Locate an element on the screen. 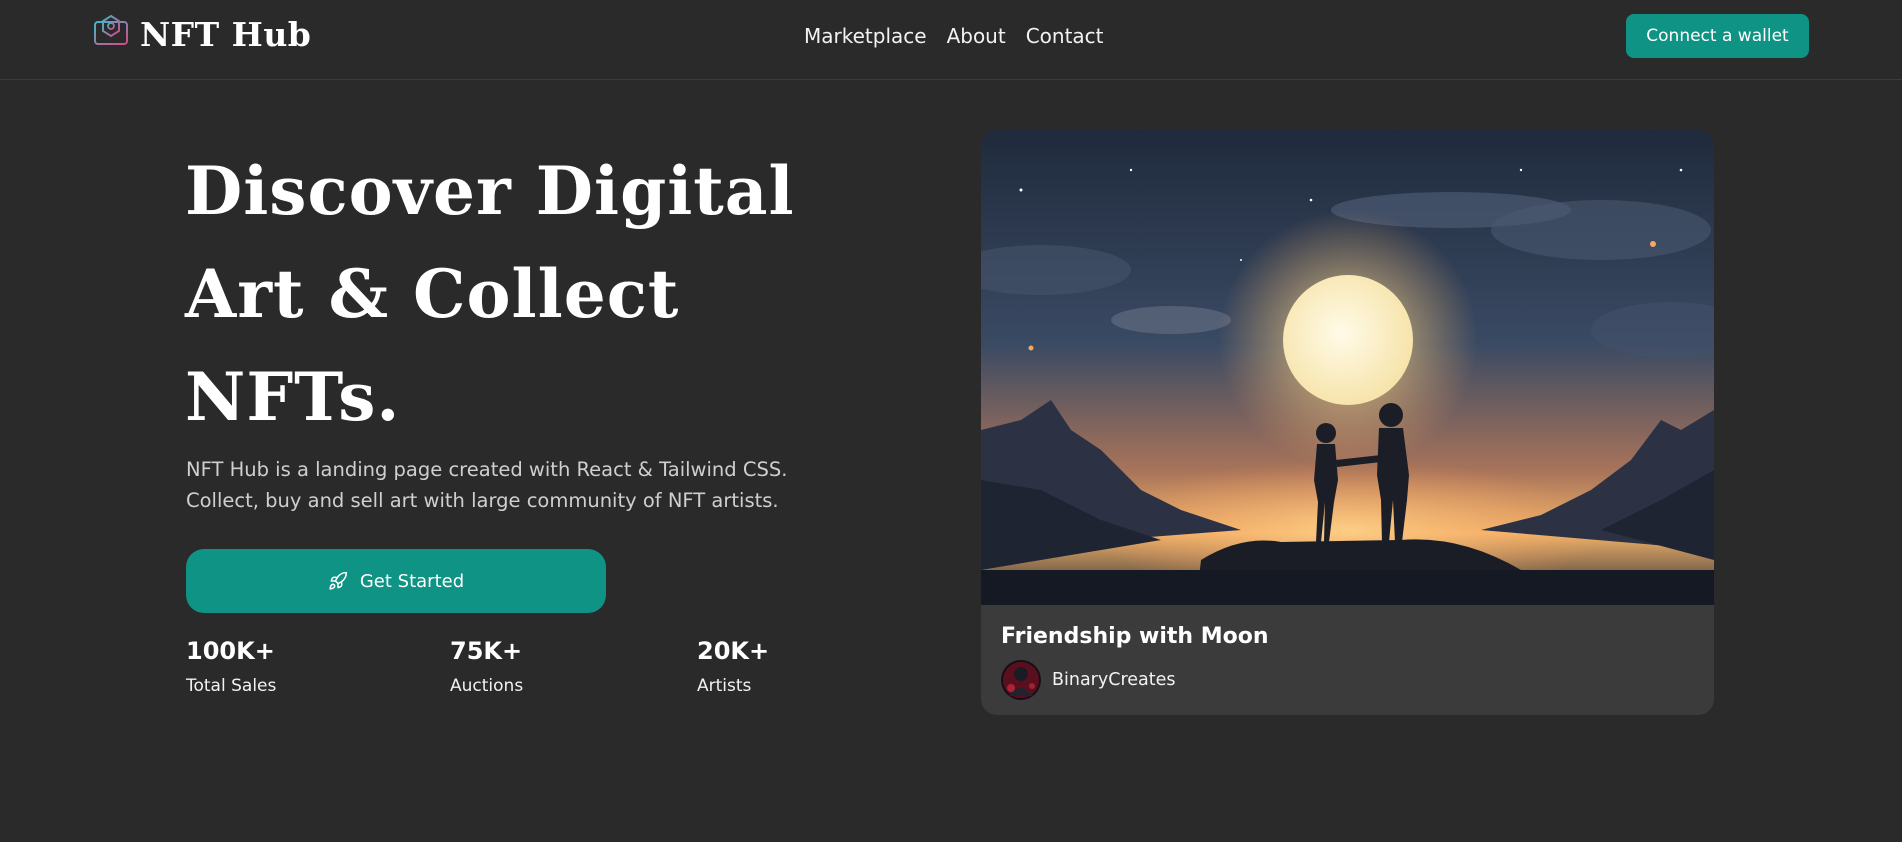 Image resolution: width=1902 pixels, height=842 pixels. nft-title: Friendship with Moon is located at coordinates (1135, 636).